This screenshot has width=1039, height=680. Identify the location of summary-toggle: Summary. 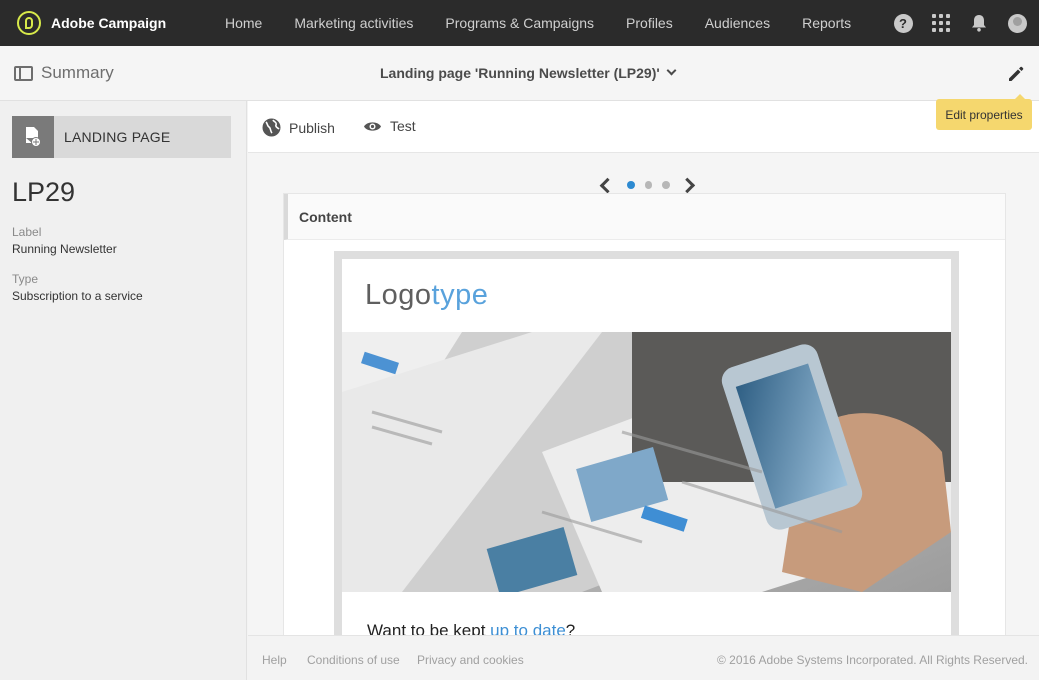
(64, 73).